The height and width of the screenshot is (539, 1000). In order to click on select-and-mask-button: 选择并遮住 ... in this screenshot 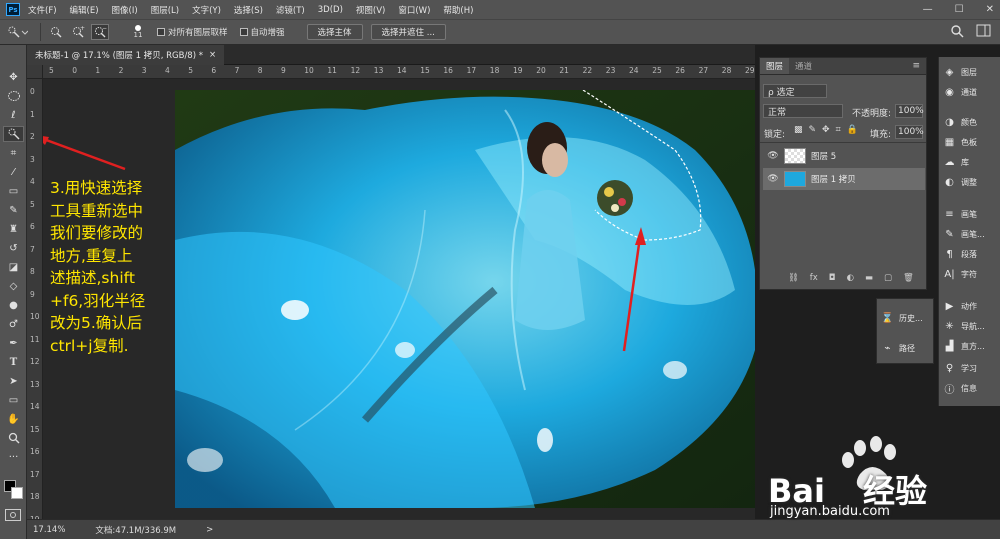, I will do `click(408, 32)`.